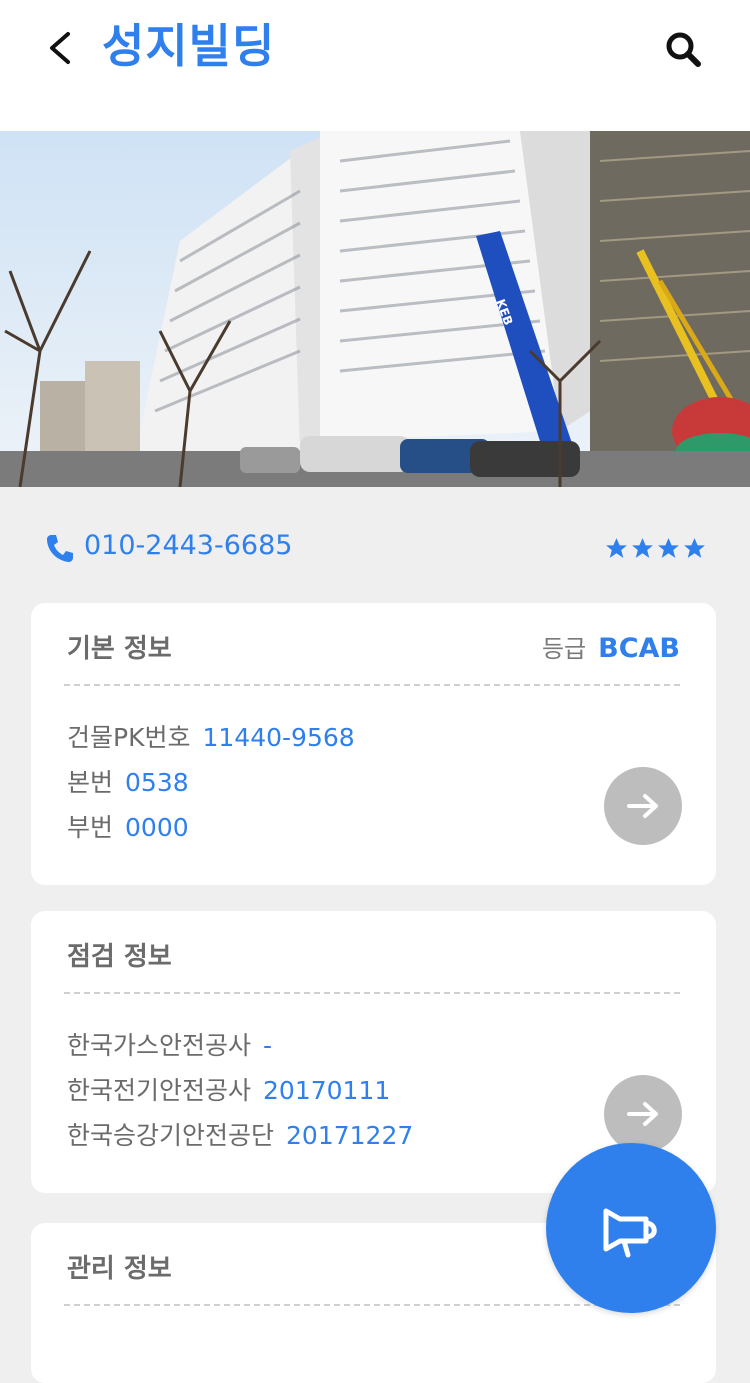 The image size is (750, 1383). Describe the element at coordinates (564, 649) in the screenshot. I see `grade-label: 등급` at that location.